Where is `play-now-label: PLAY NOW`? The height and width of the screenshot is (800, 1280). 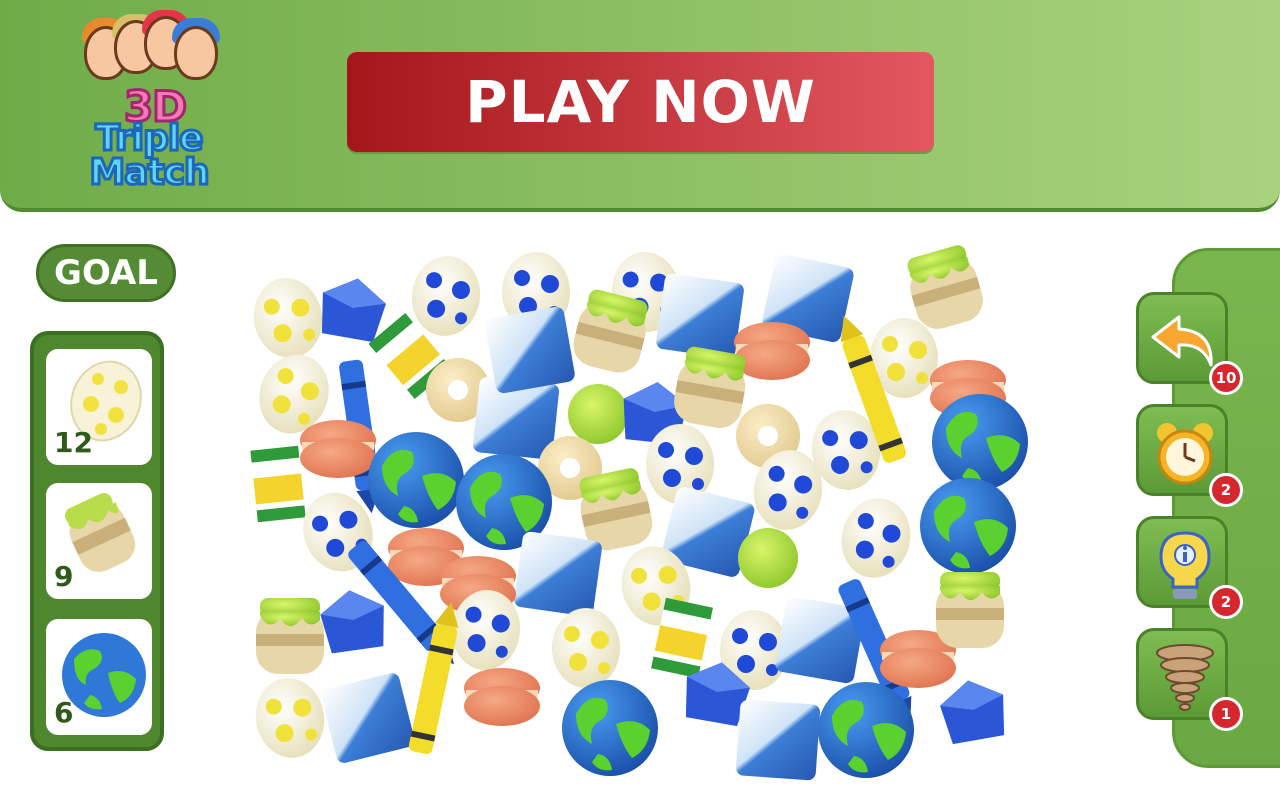 play-now-label: PLAY NOW is located at coordinates (640, 102).